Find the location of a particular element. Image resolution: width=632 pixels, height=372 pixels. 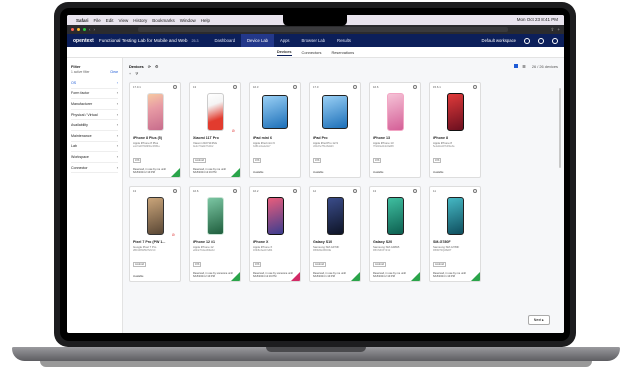

menu-help: Help is located at coordinates (205, 20).